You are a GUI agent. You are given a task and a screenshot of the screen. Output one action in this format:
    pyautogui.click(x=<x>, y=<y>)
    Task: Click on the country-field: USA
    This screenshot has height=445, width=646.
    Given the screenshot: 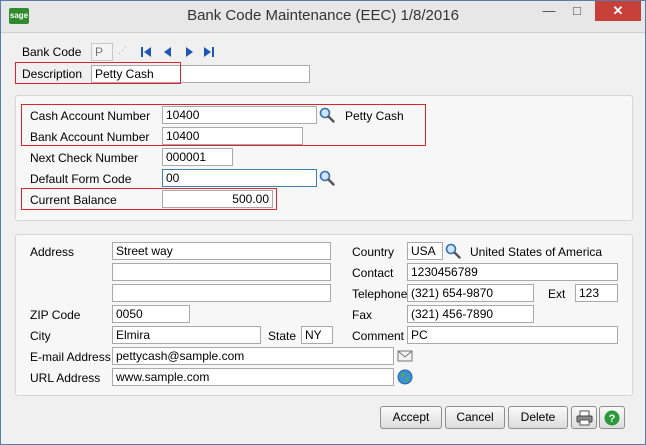 What is the action you would take?
    pyautogui.click(x=425, y=251)
    